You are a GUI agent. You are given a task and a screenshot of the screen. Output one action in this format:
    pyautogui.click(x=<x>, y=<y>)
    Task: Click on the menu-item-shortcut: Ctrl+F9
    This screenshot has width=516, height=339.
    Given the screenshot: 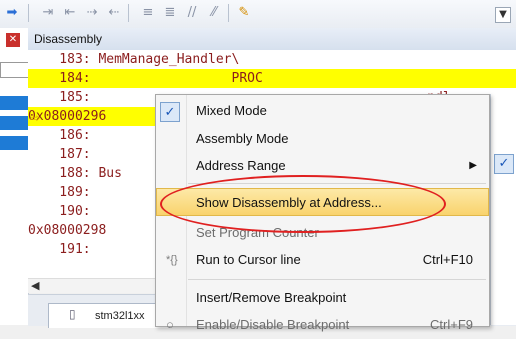 What is the action you would take?
    pyautogui.click(x=451, y=324)
    